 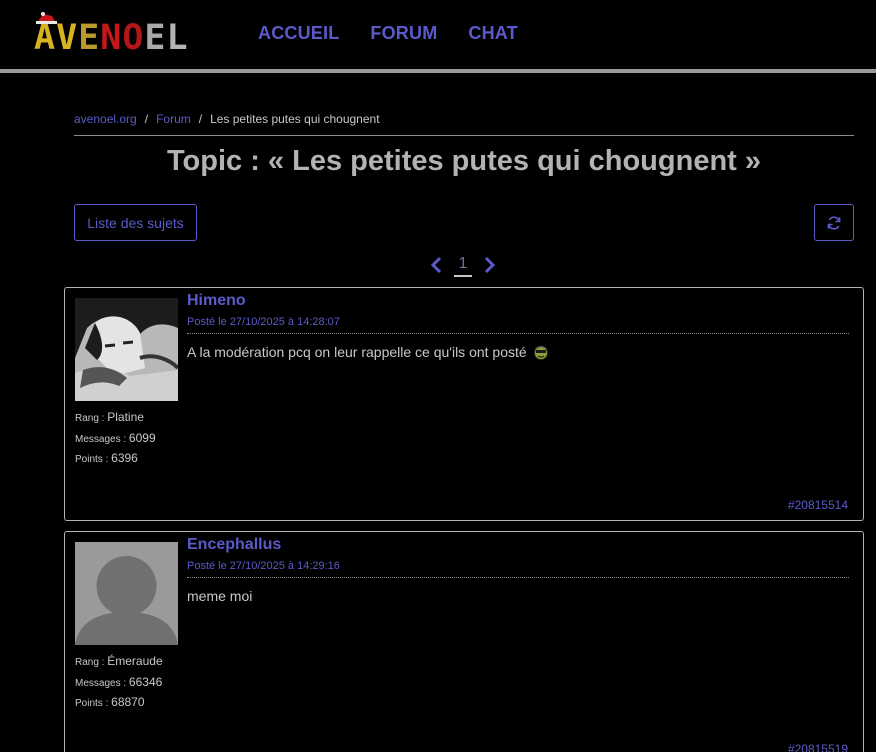 What do you see at coordinates (234, 545) in the screenshot?
I see `post-author-link: Encephallus` at bounding box center [234, 545].